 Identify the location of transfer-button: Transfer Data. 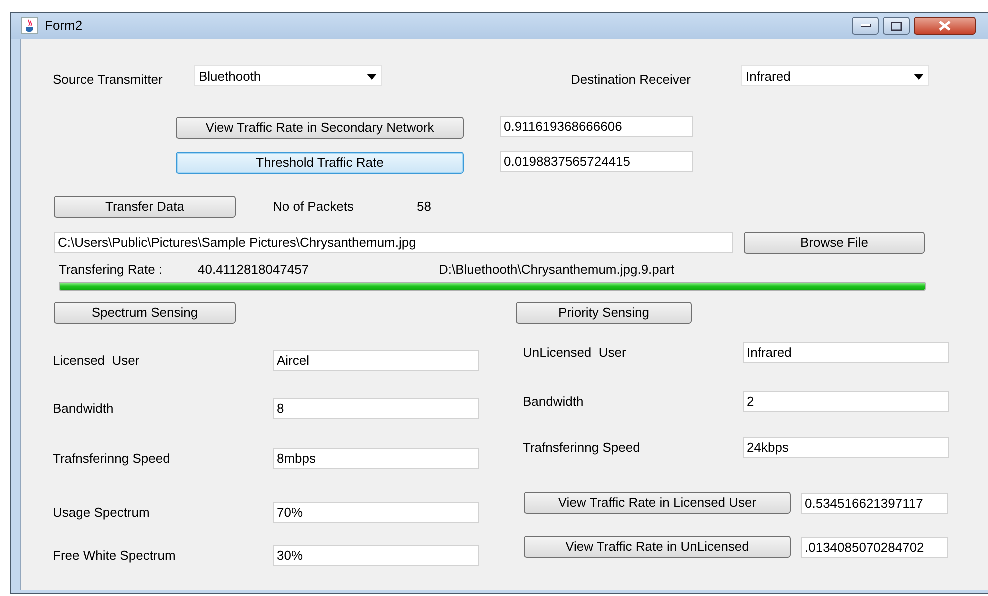
(145, 207).